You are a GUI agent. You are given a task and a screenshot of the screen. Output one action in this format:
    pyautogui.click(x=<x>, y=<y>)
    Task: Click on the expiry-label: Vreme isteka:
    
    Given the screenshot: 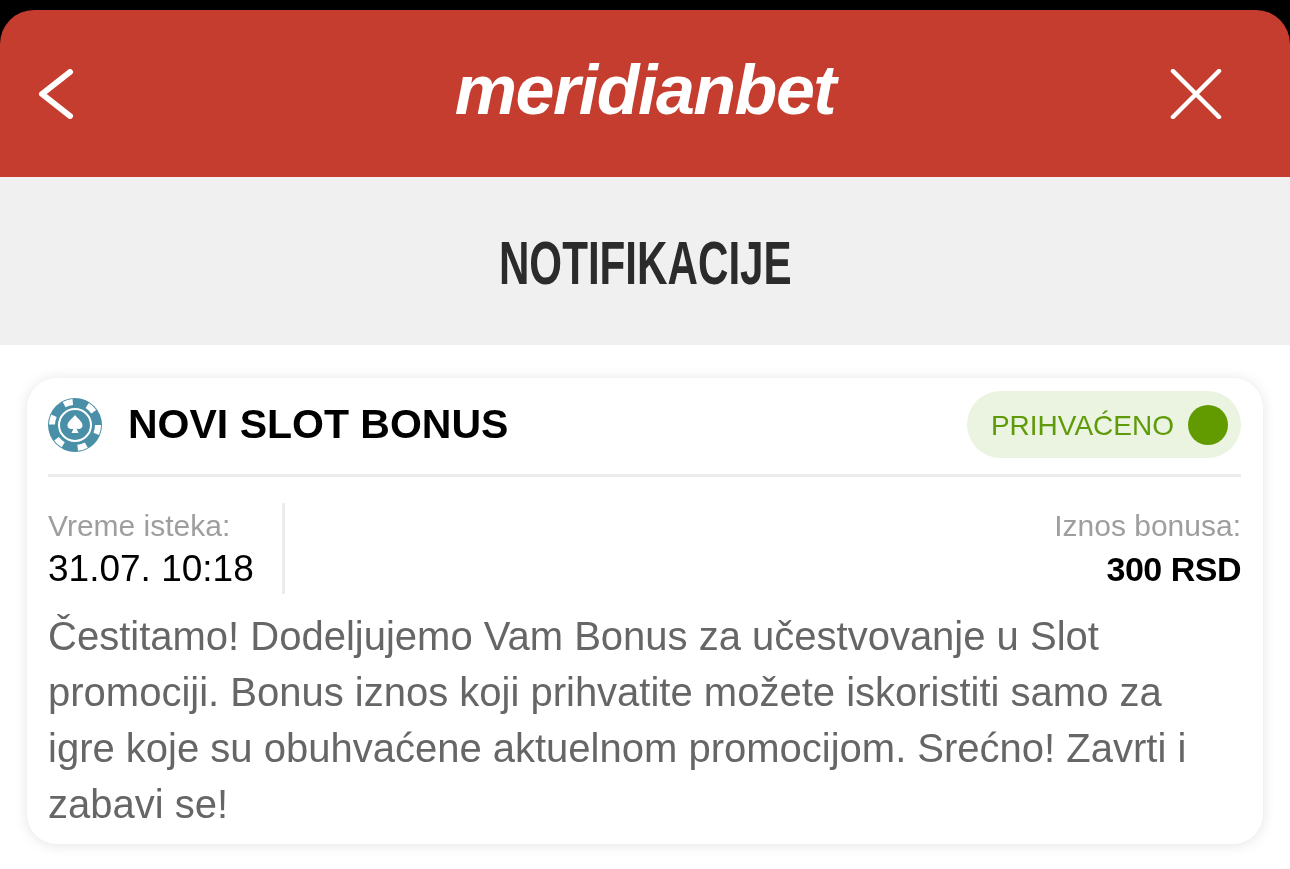 What is the action you would take?
    pyautogui.click(x=139, y=525)
    